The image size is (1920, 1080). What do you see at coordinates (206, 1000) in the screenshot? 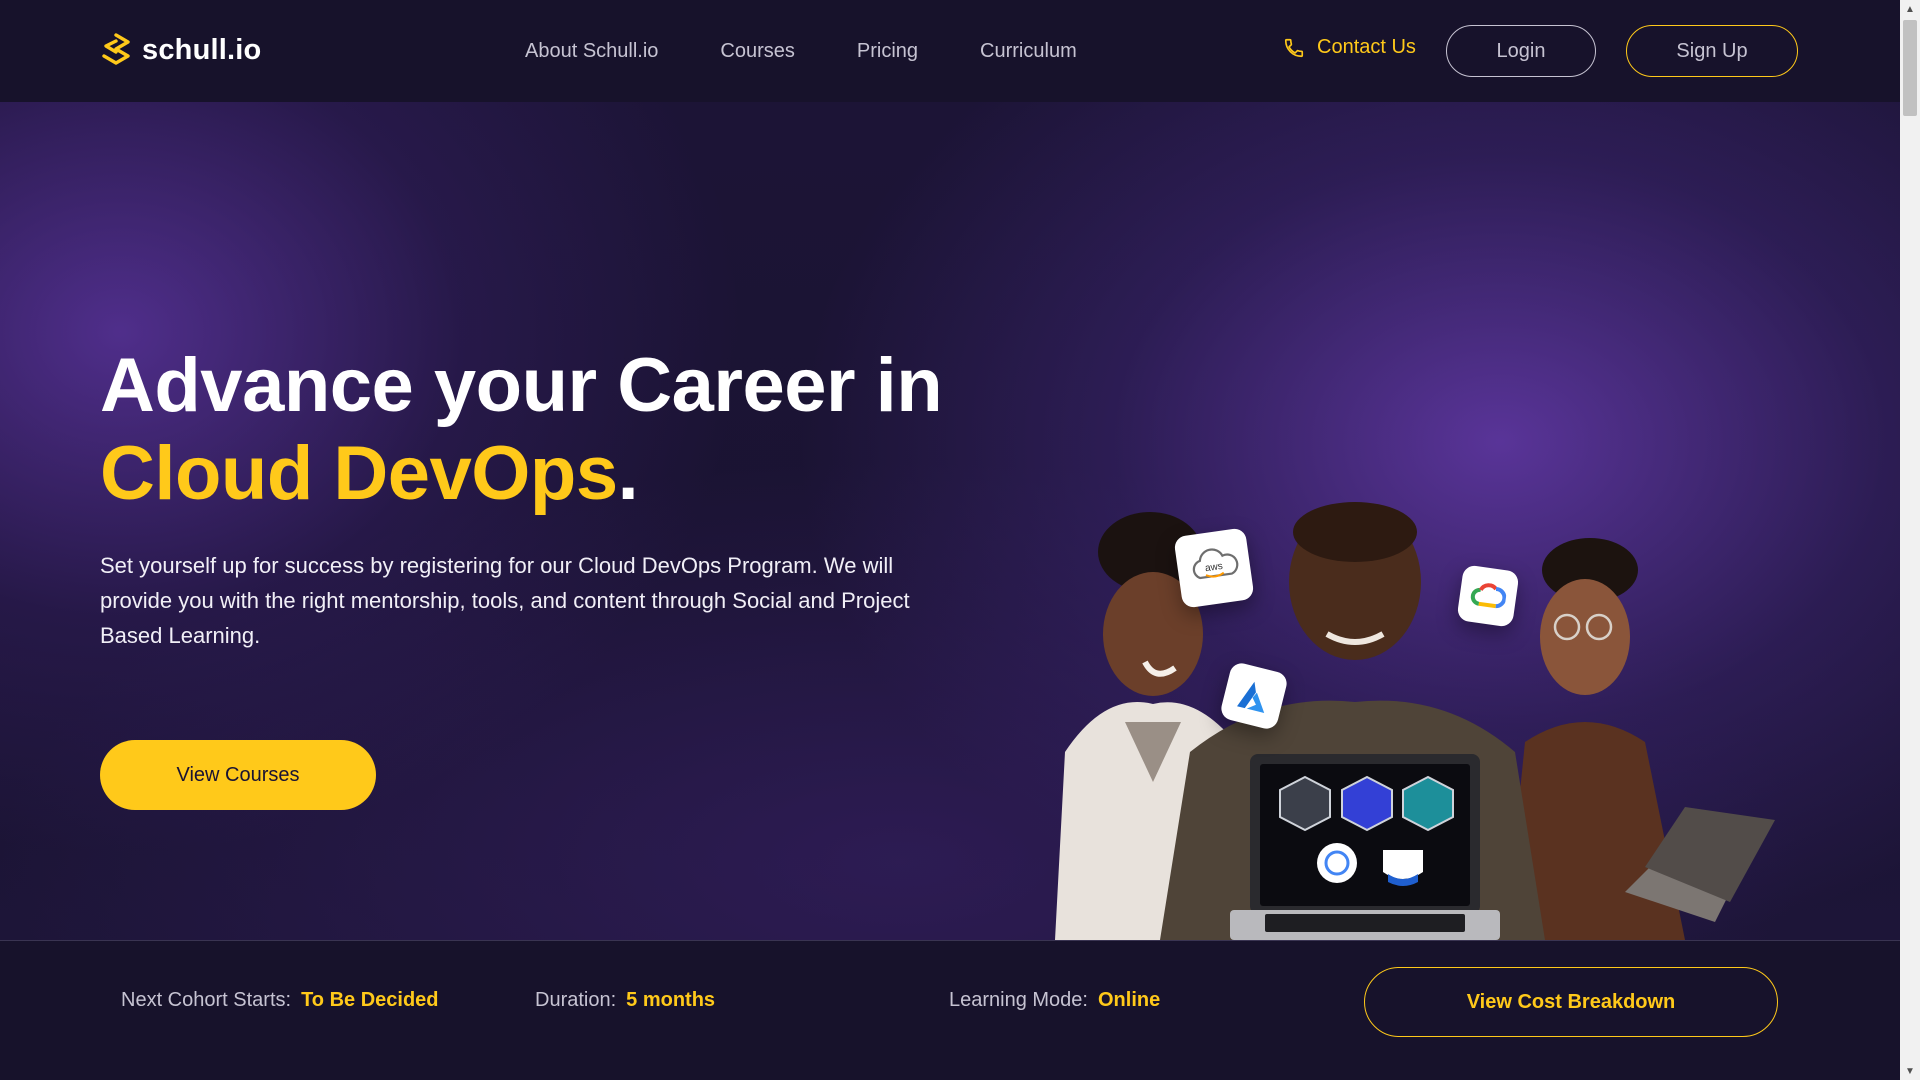
I see `next-cohort-label: Next Cohort Starts:` at bounding box center [206, 1000].